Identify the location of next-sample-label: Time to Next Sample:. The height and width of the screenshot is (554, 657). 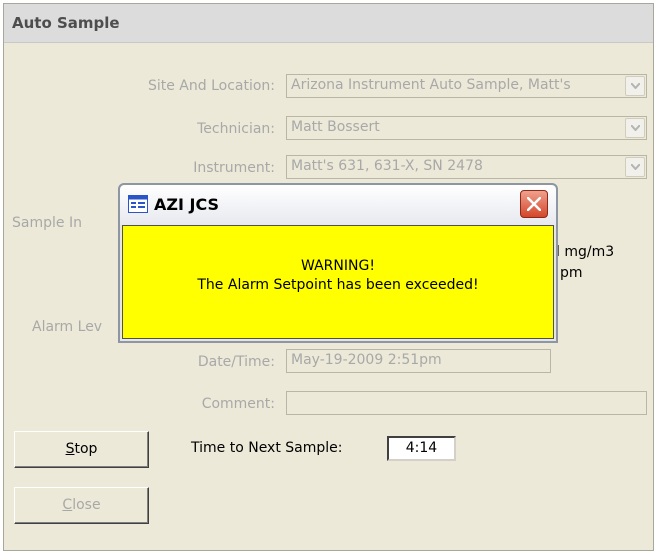
(267, 448).